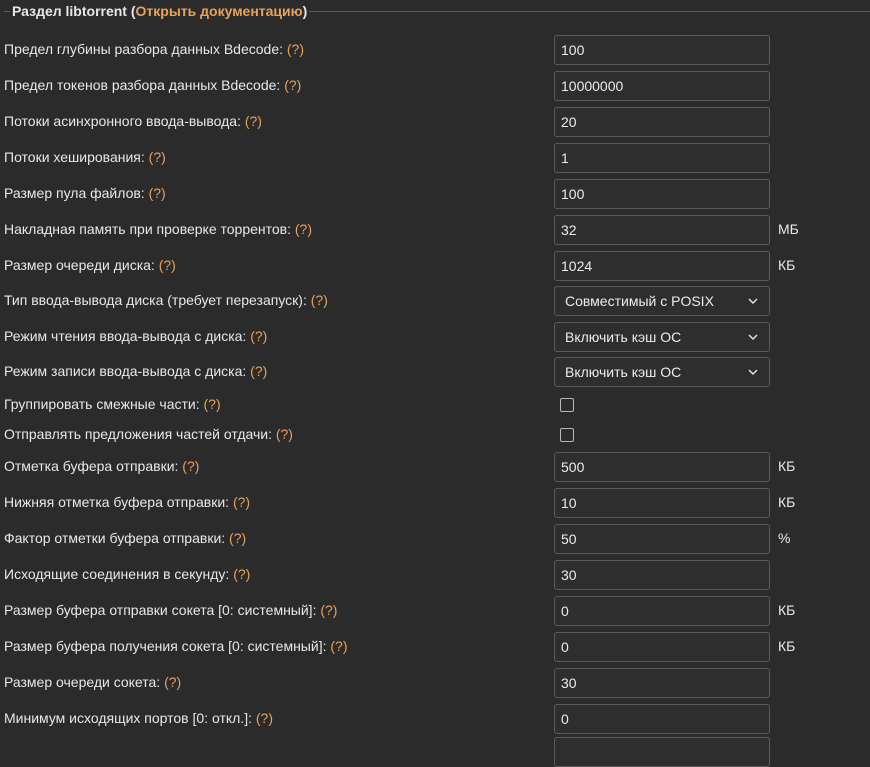 This screenshot has width=870, height=767. Describe the element at coordinates (140, 434) in the screenshot. I see `setting-label-text: Отправлять предложения частей отдачи:` at that location.